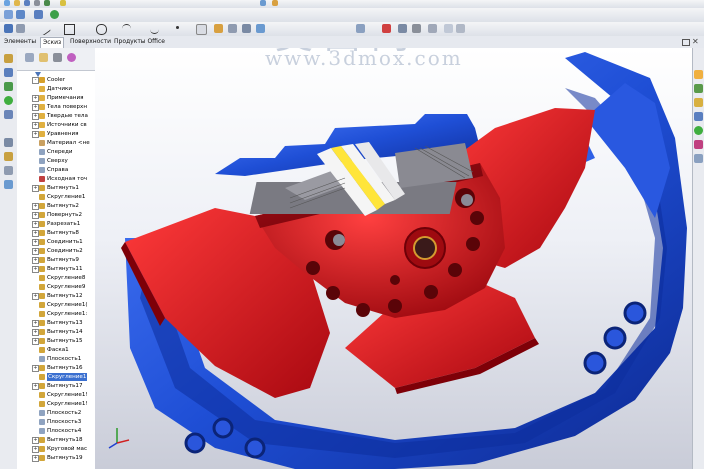  I want to click on green-dot-icon, so click(8, 100).